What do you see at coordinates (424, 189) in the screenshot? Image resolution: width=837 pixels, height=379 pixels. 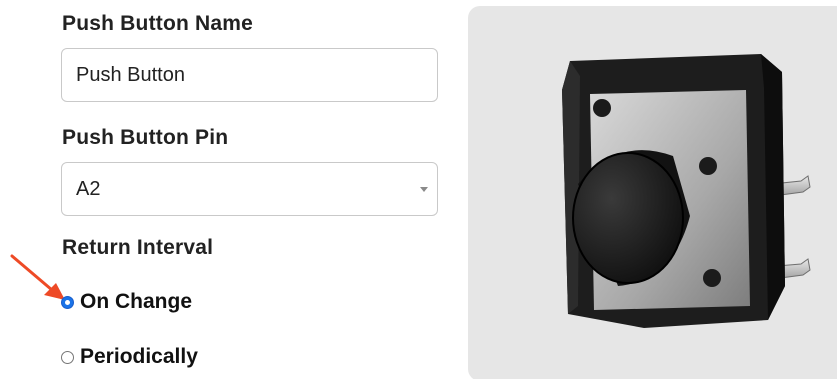 I see `chevron-down-icon` at bounding box center [424, 189].